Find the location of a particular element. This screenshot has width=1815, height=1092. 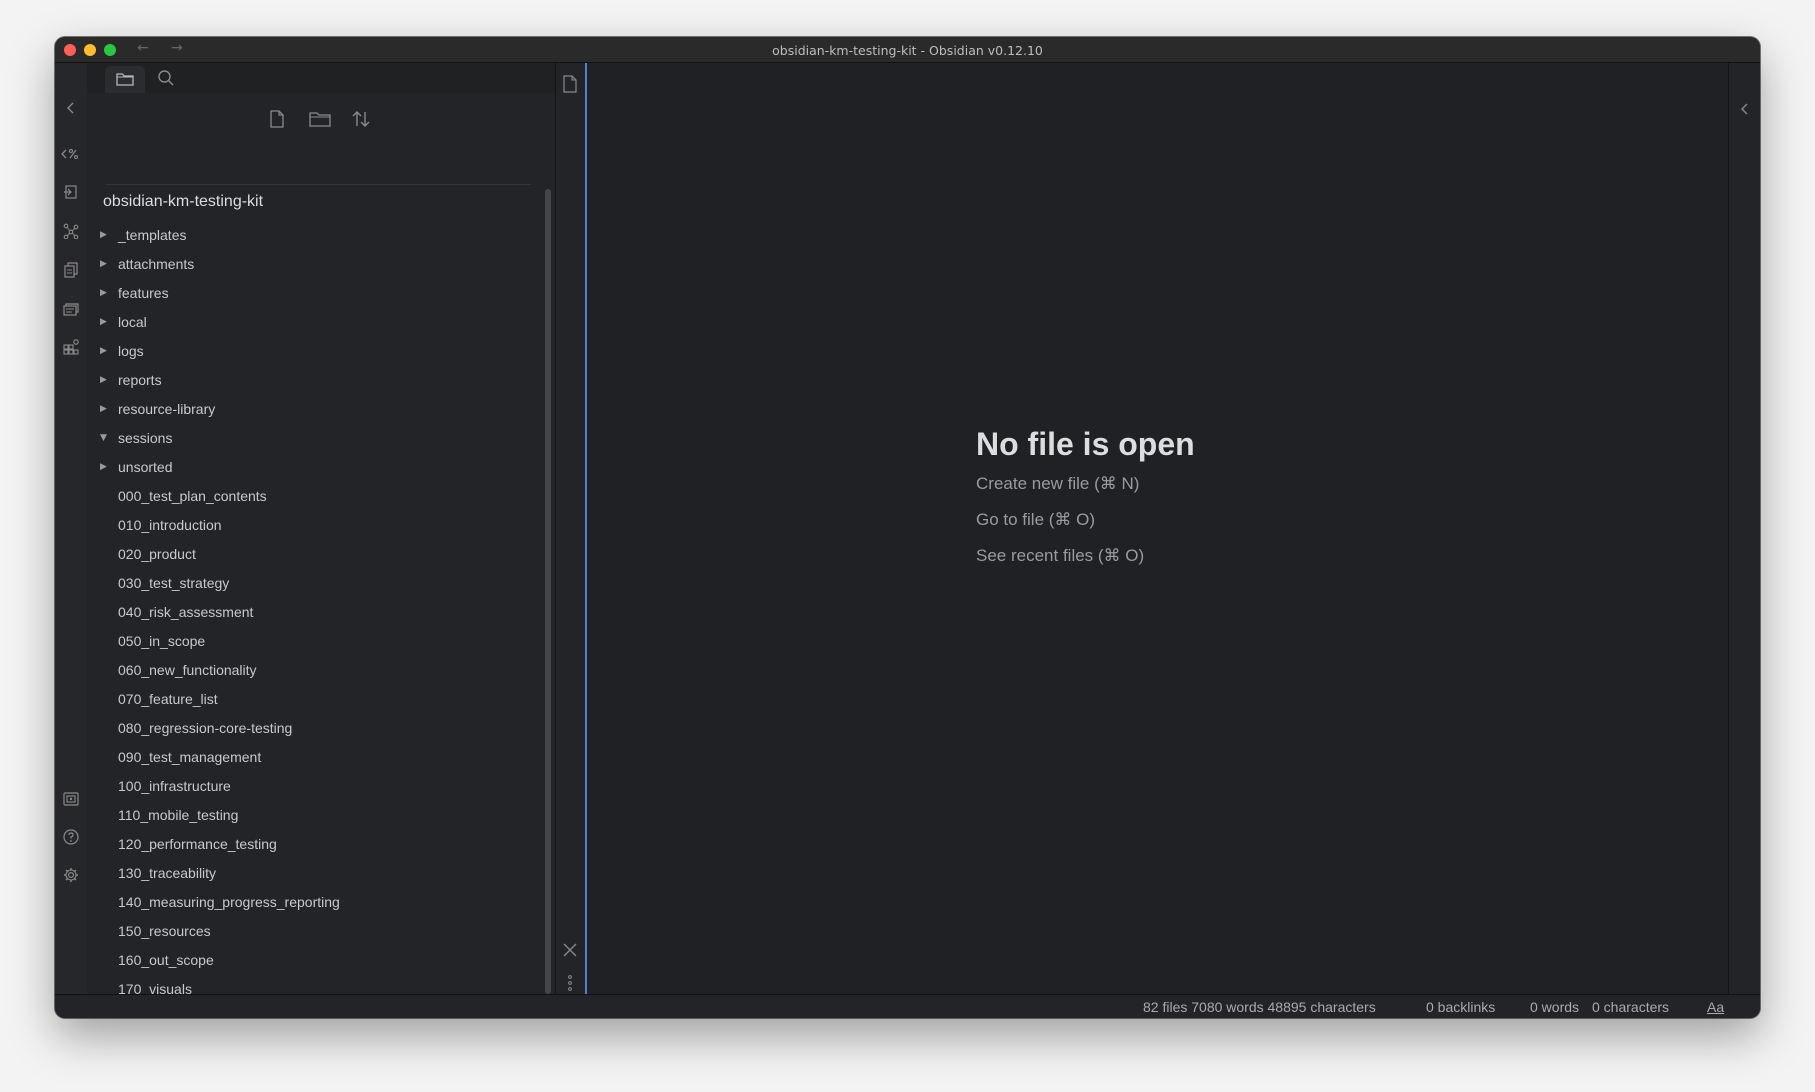

file-label: 170_visuals is located at coordinates (155, 988).